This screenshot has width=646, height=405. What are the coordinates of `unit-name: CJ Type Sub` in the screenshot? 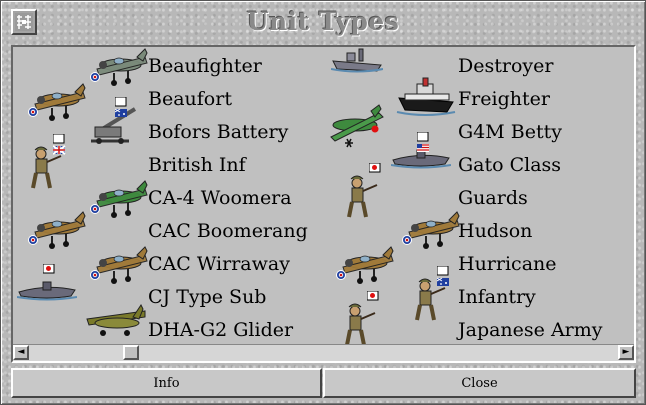 It's located at (207, 297).